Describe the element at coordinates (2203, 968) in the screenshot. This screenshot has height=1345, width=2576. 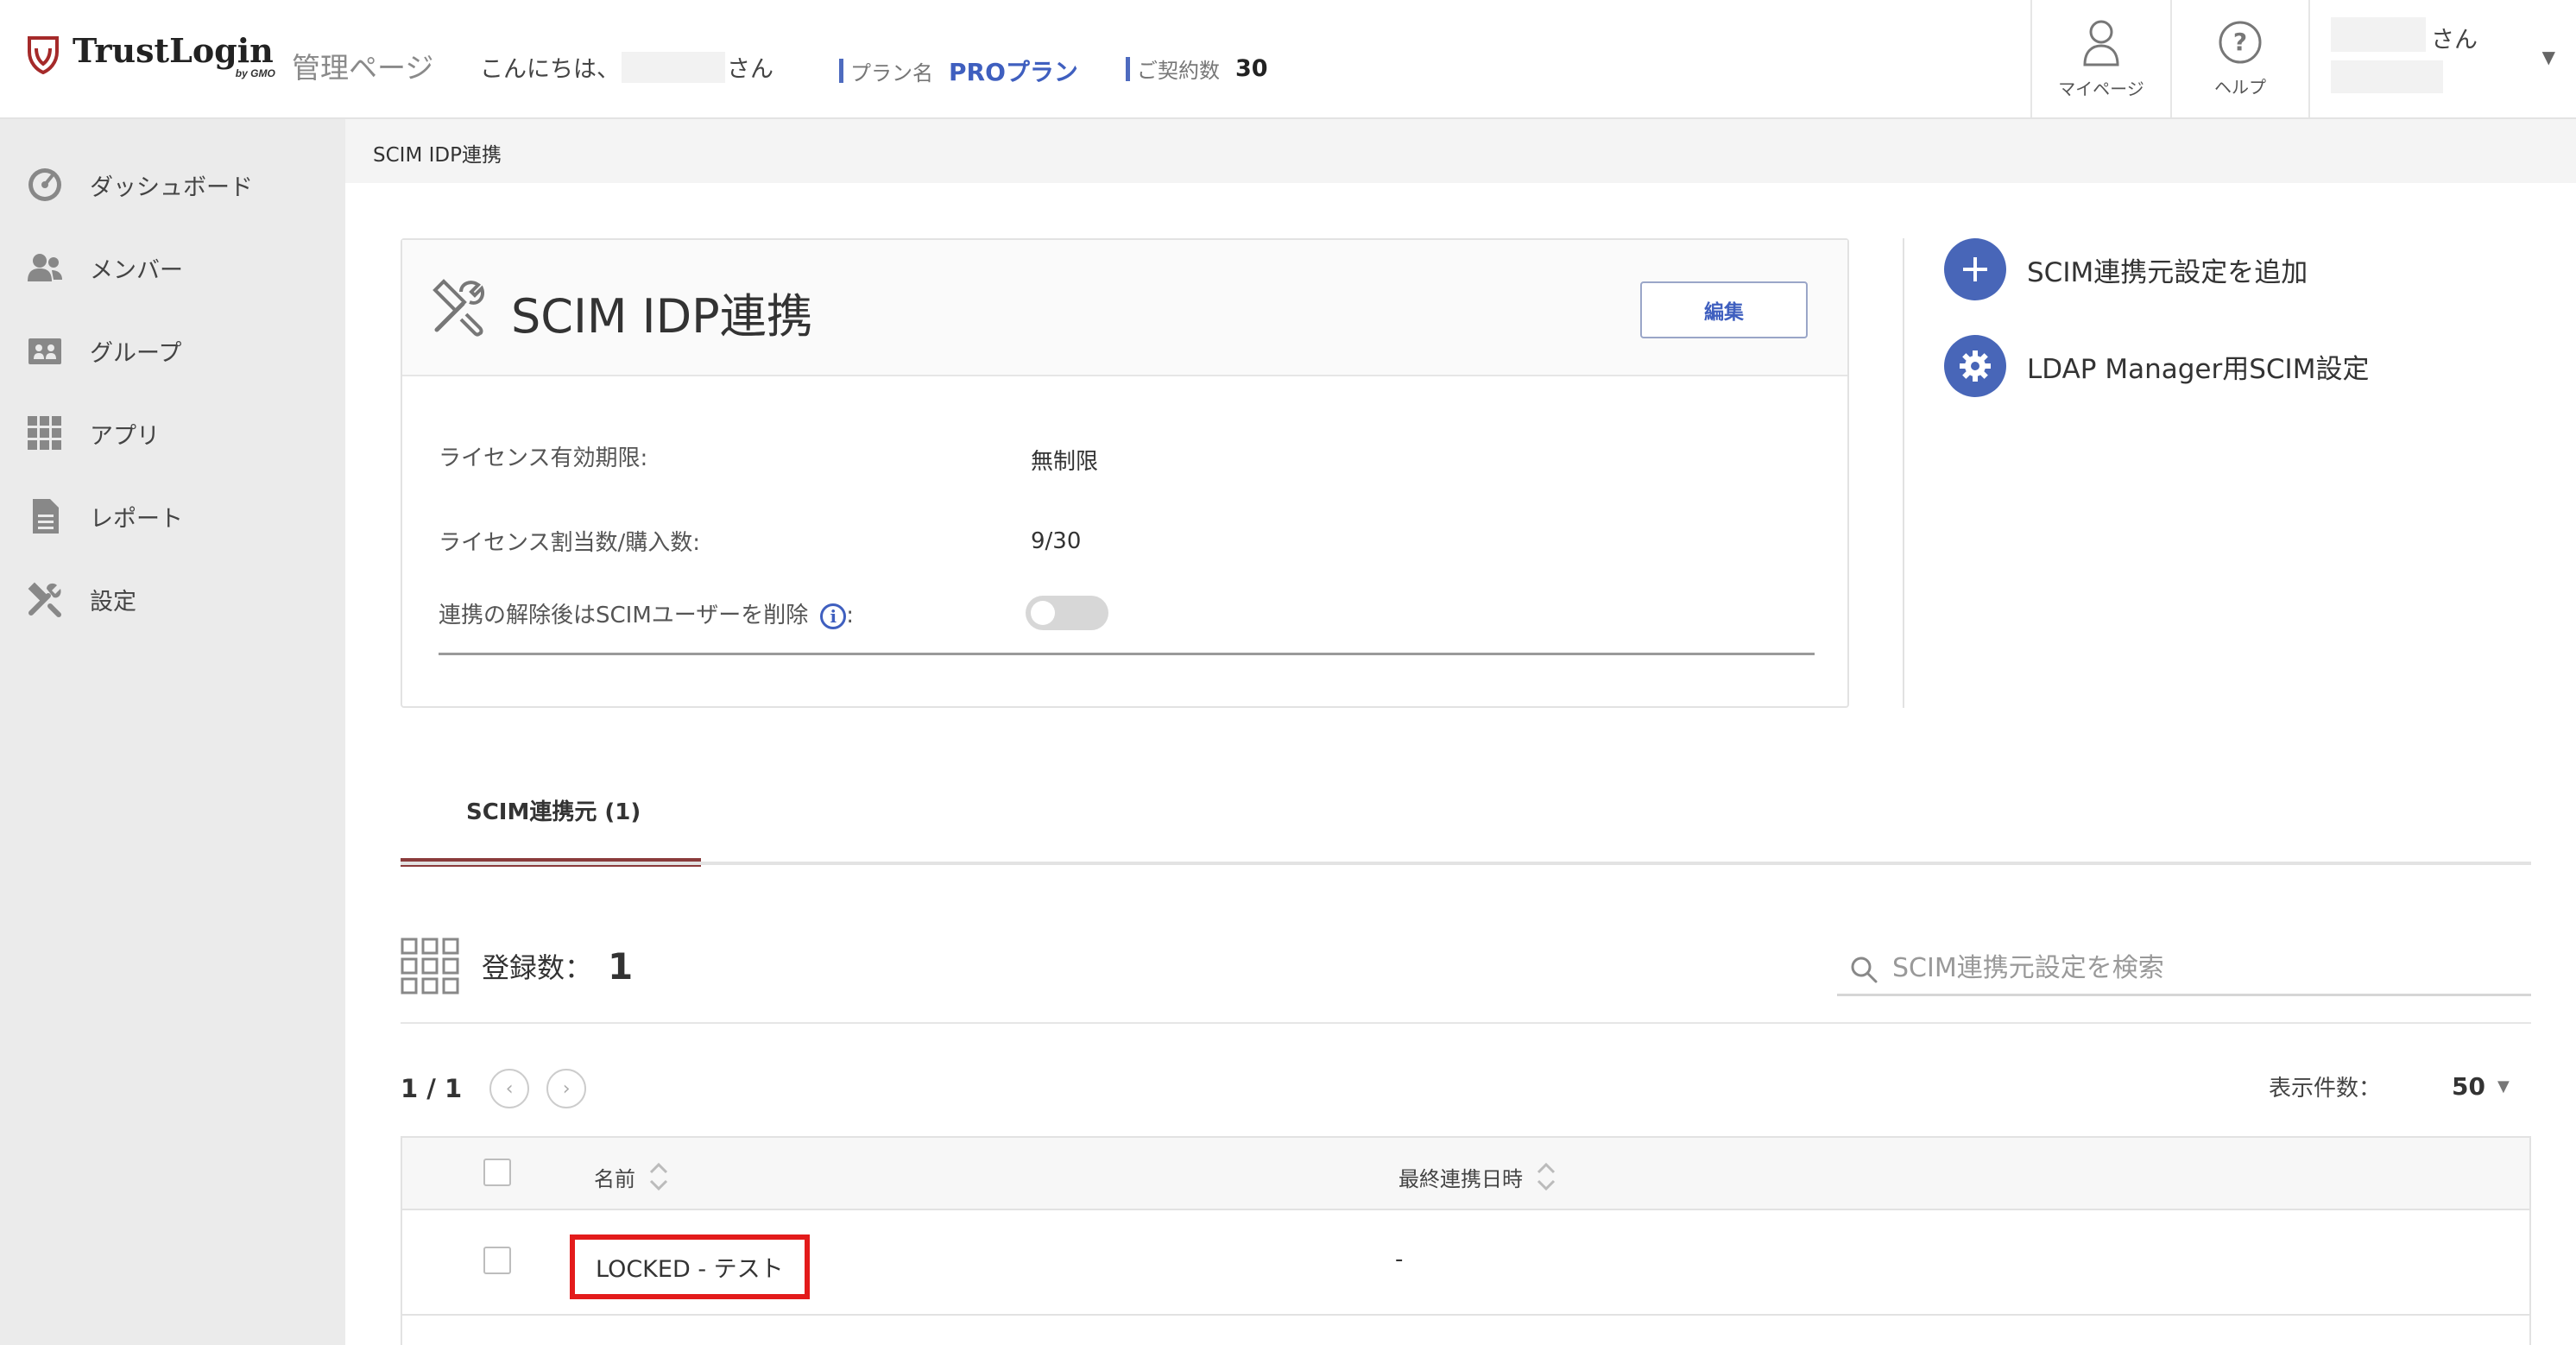
I see `search-input` at that location.